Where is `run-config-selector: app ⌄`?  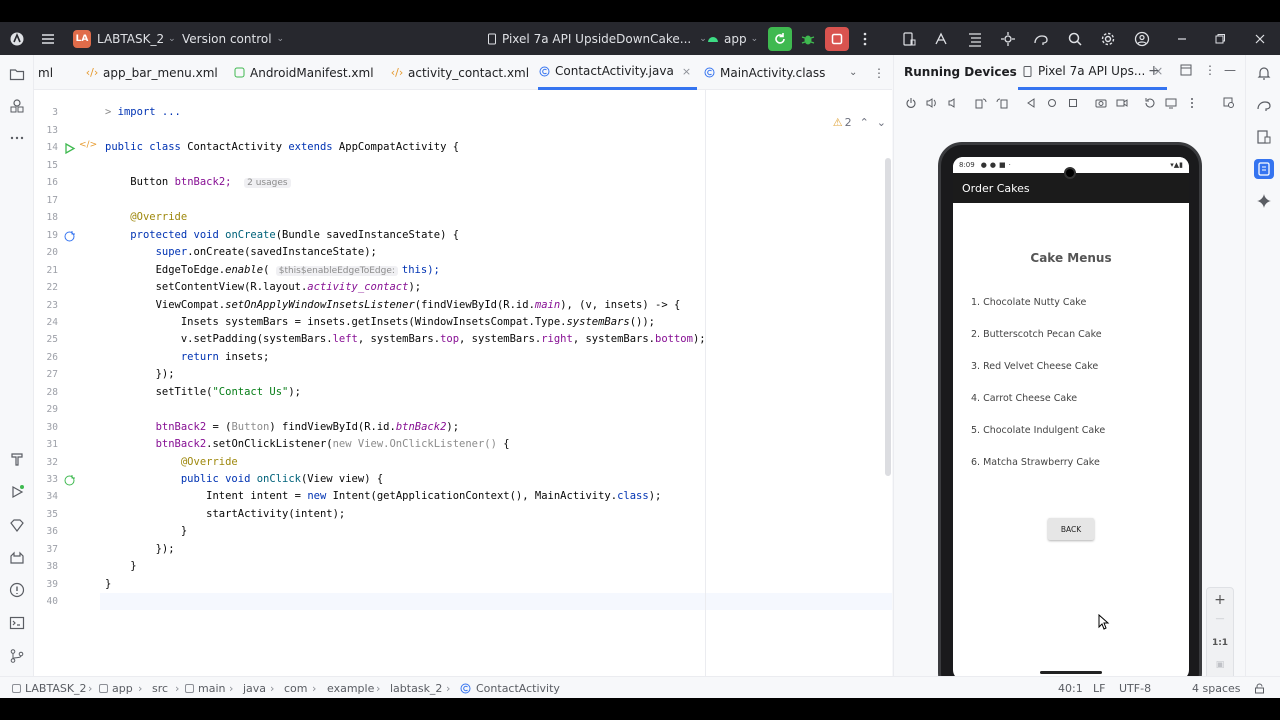
run-config-selector: app ⌄ is located at coordinates (732, 38).